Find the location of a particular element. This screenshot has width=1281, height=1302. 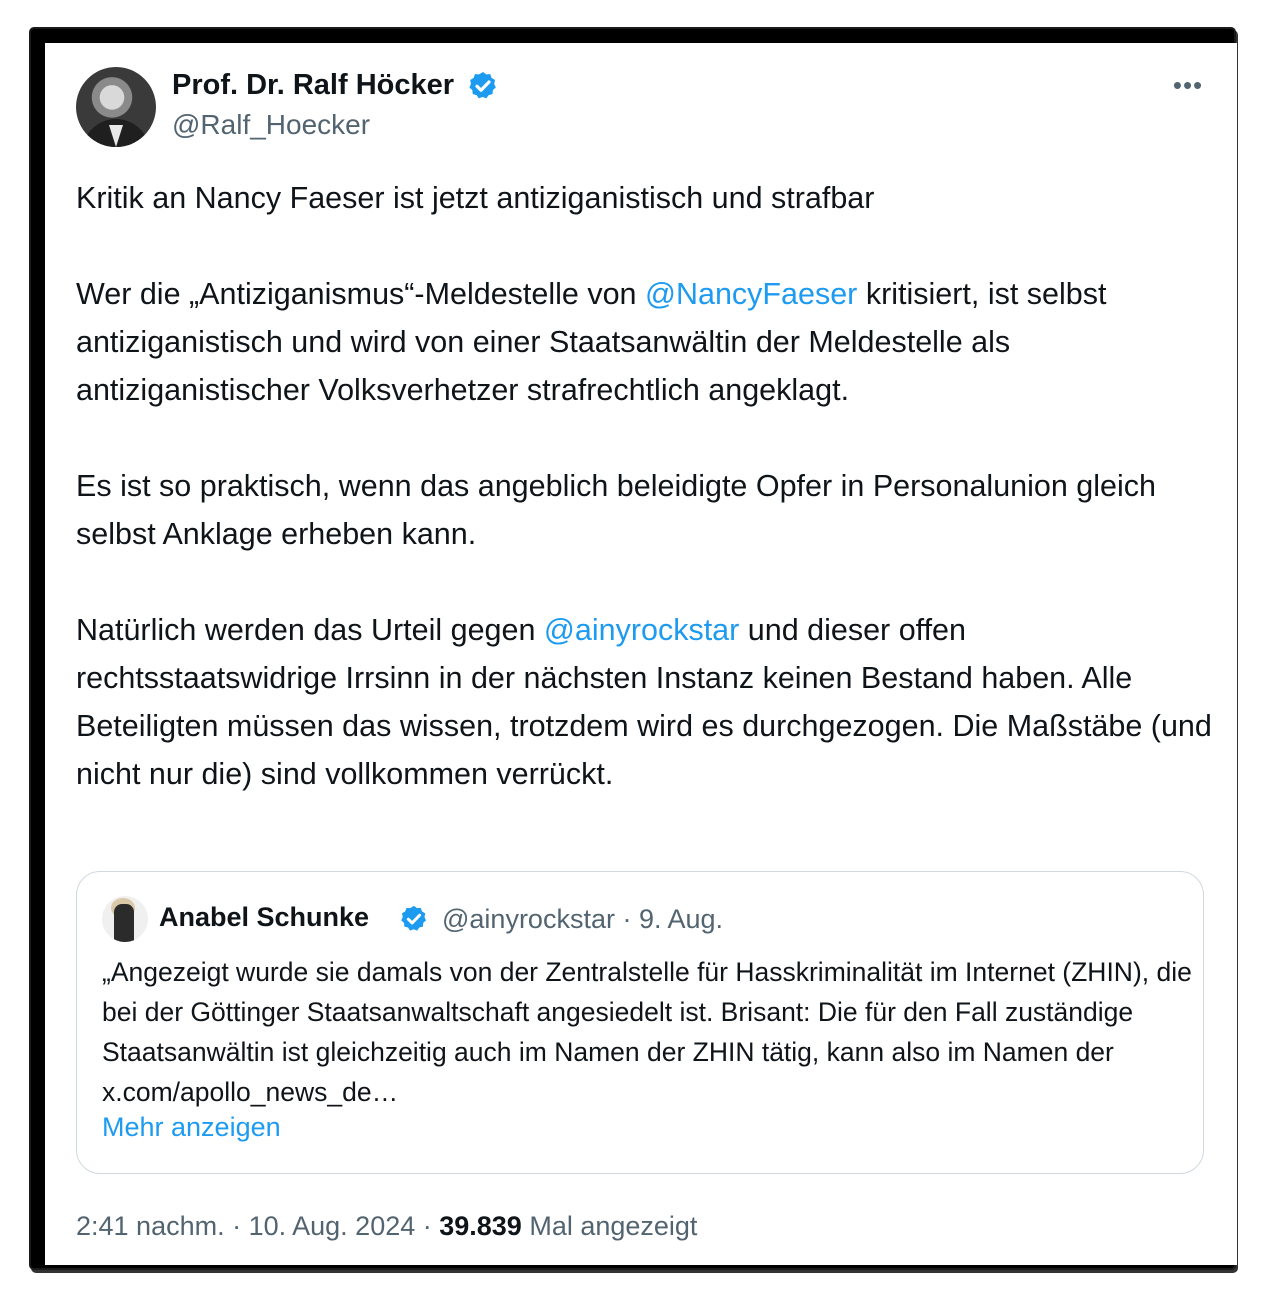

view-count-label: Mal angezeigt is located at coordinates (609, 1226).